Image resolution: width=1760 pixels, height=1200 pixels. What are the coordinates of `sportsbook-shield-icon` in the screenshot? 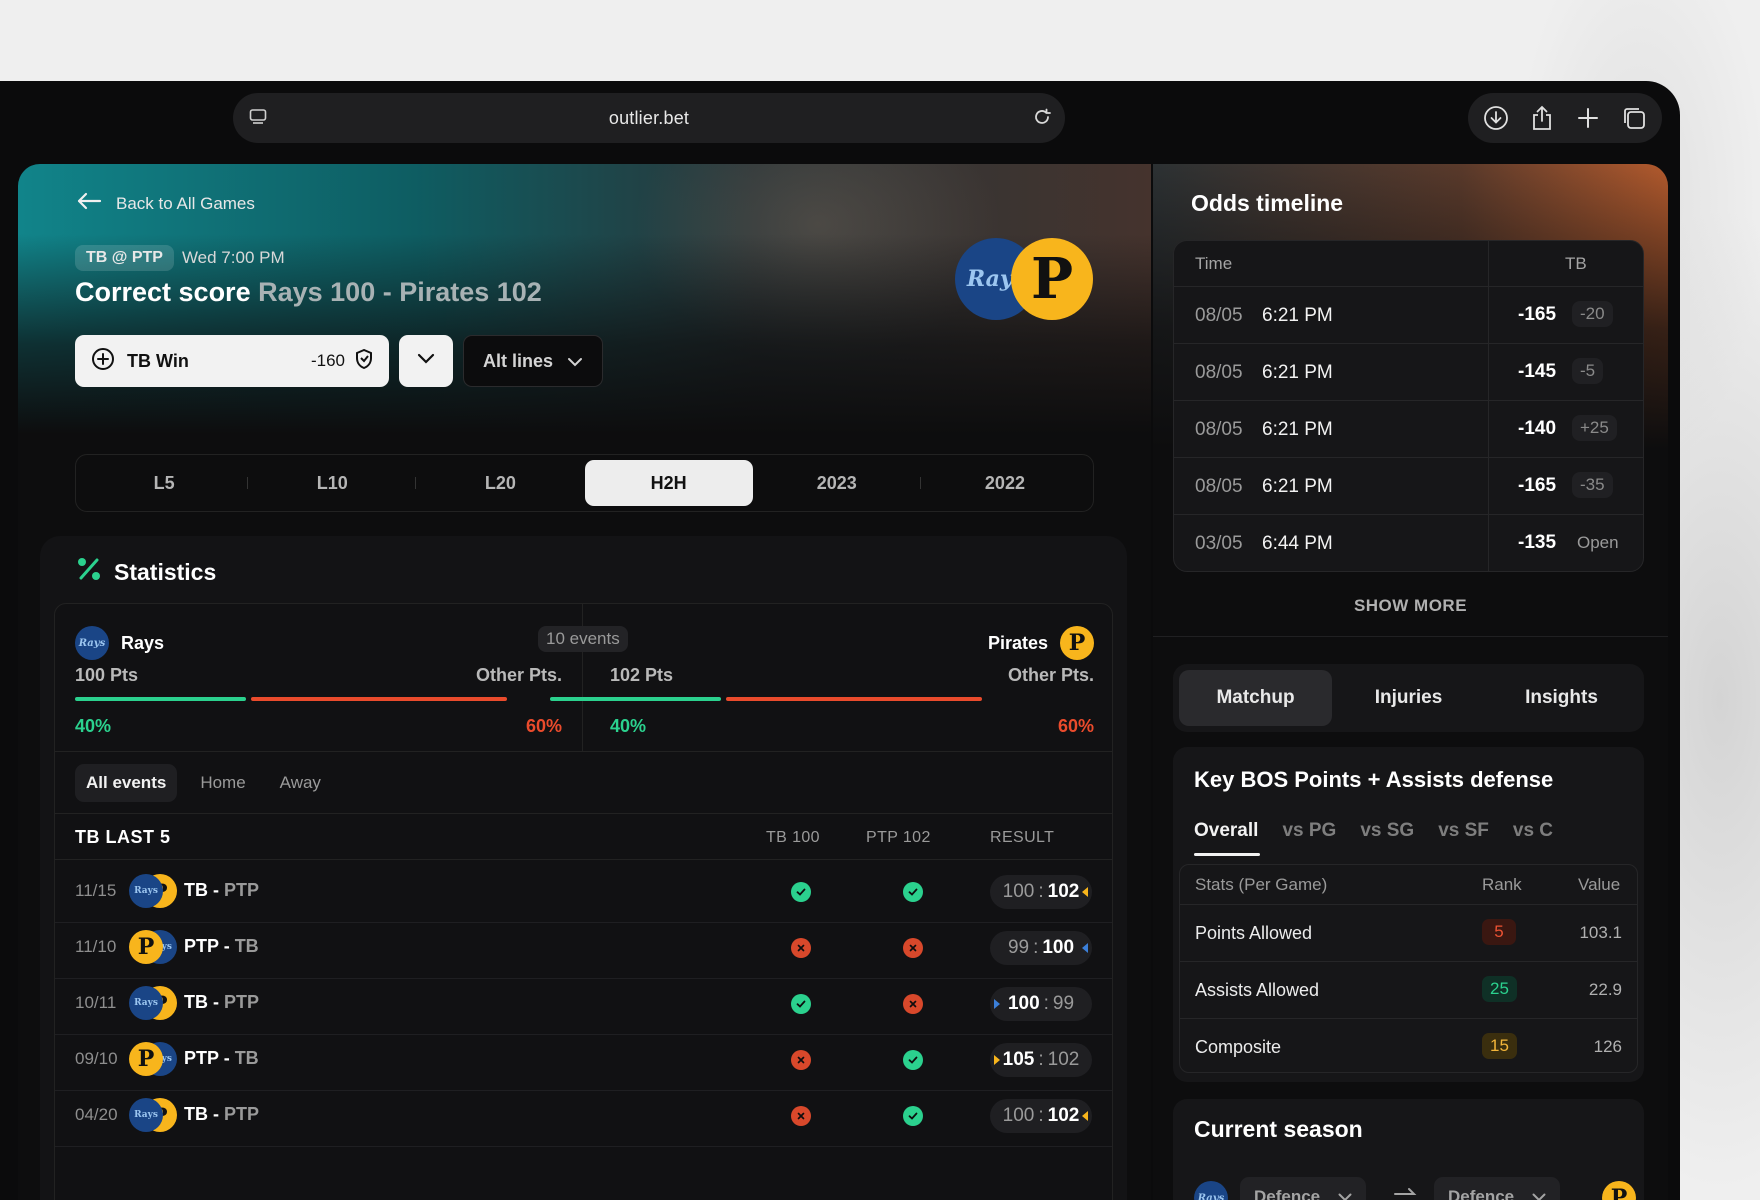 It's located at (364, 361).